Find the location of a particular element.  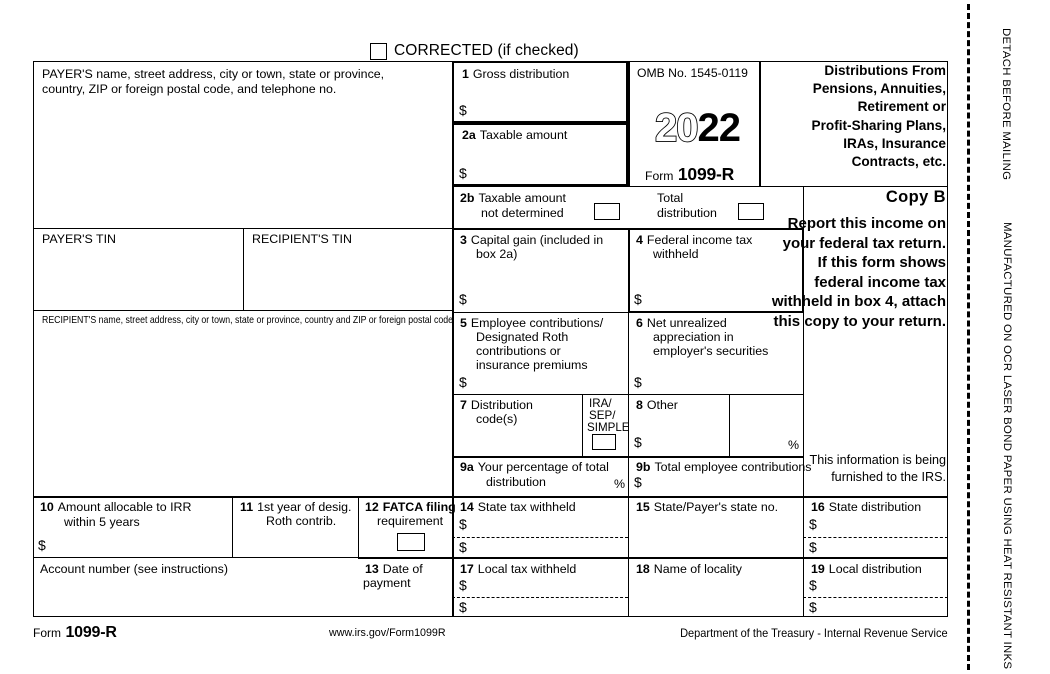

box-16-dollar-sign-1: $ is located at coordinates (813, 524).